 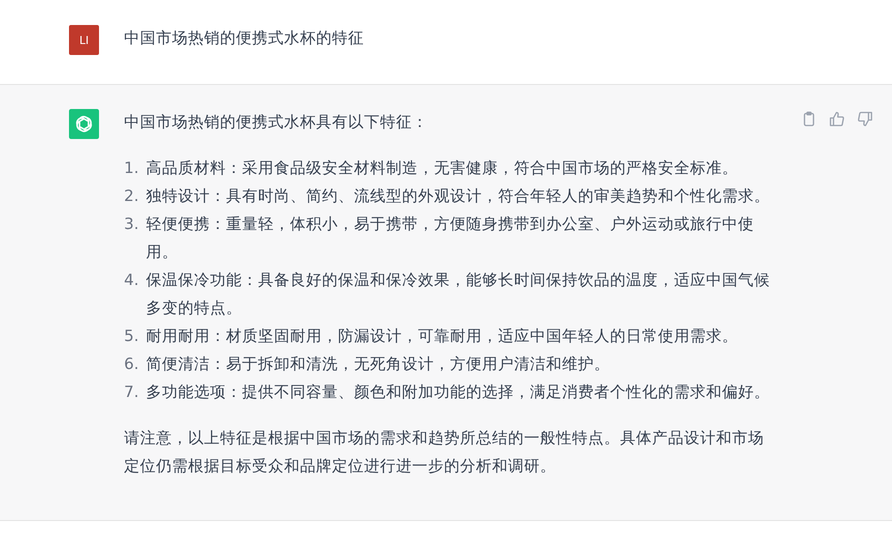 What do you see at coordinates (442, 168) in the screenshot?
I see `list-item-text: 高品质材料：采用食品级安全材料制造，无害健康，符合中国市场的严格安全标准。` at bounding box center [442, 168].